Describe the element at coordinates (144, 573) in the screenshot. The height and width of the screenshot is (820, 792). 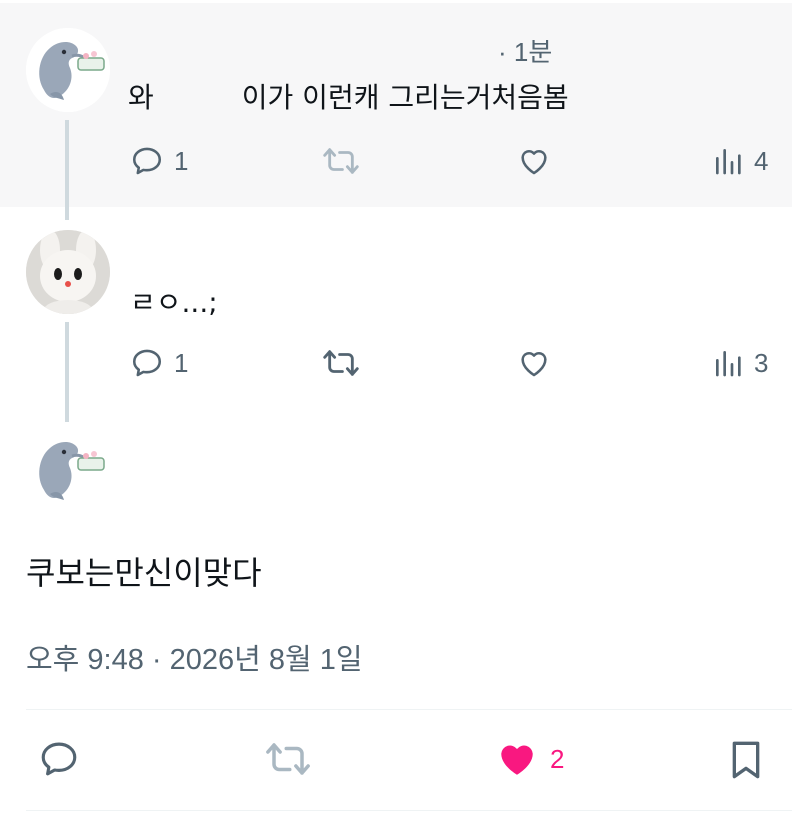
I see `post-text: 쿠보는만신이맞다` at that location.